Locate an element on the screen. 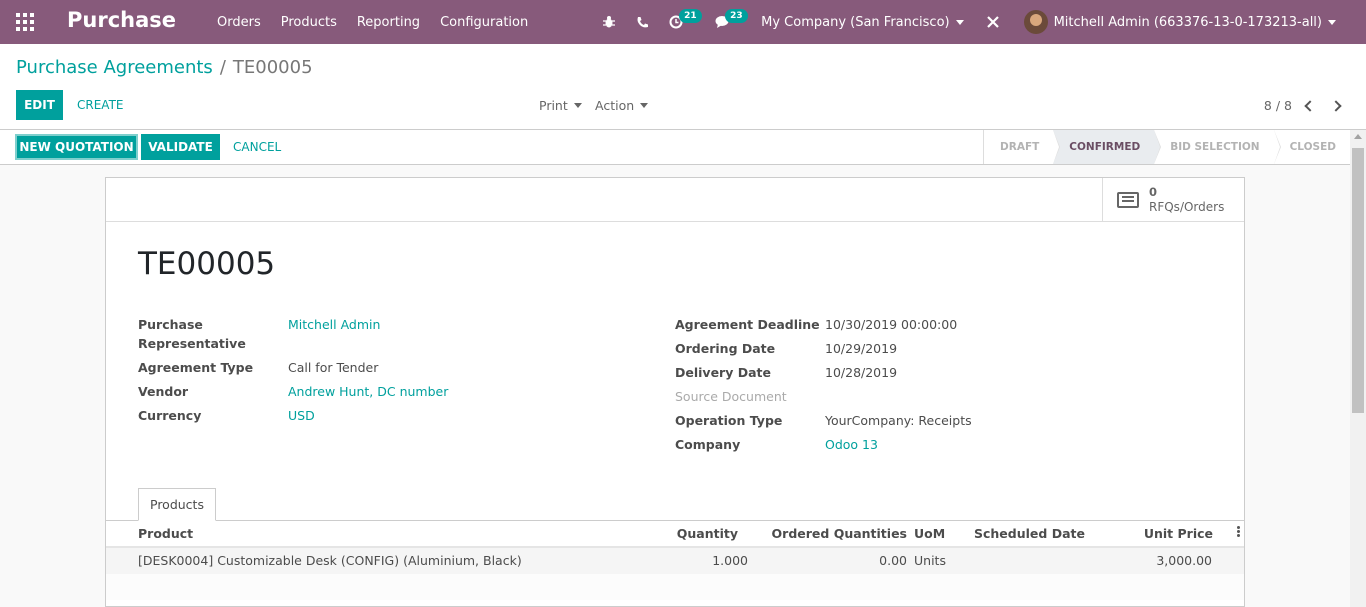 This screenshot has width=1366, height=607. print-dropdown: Print is located at coordinates (560, 105).